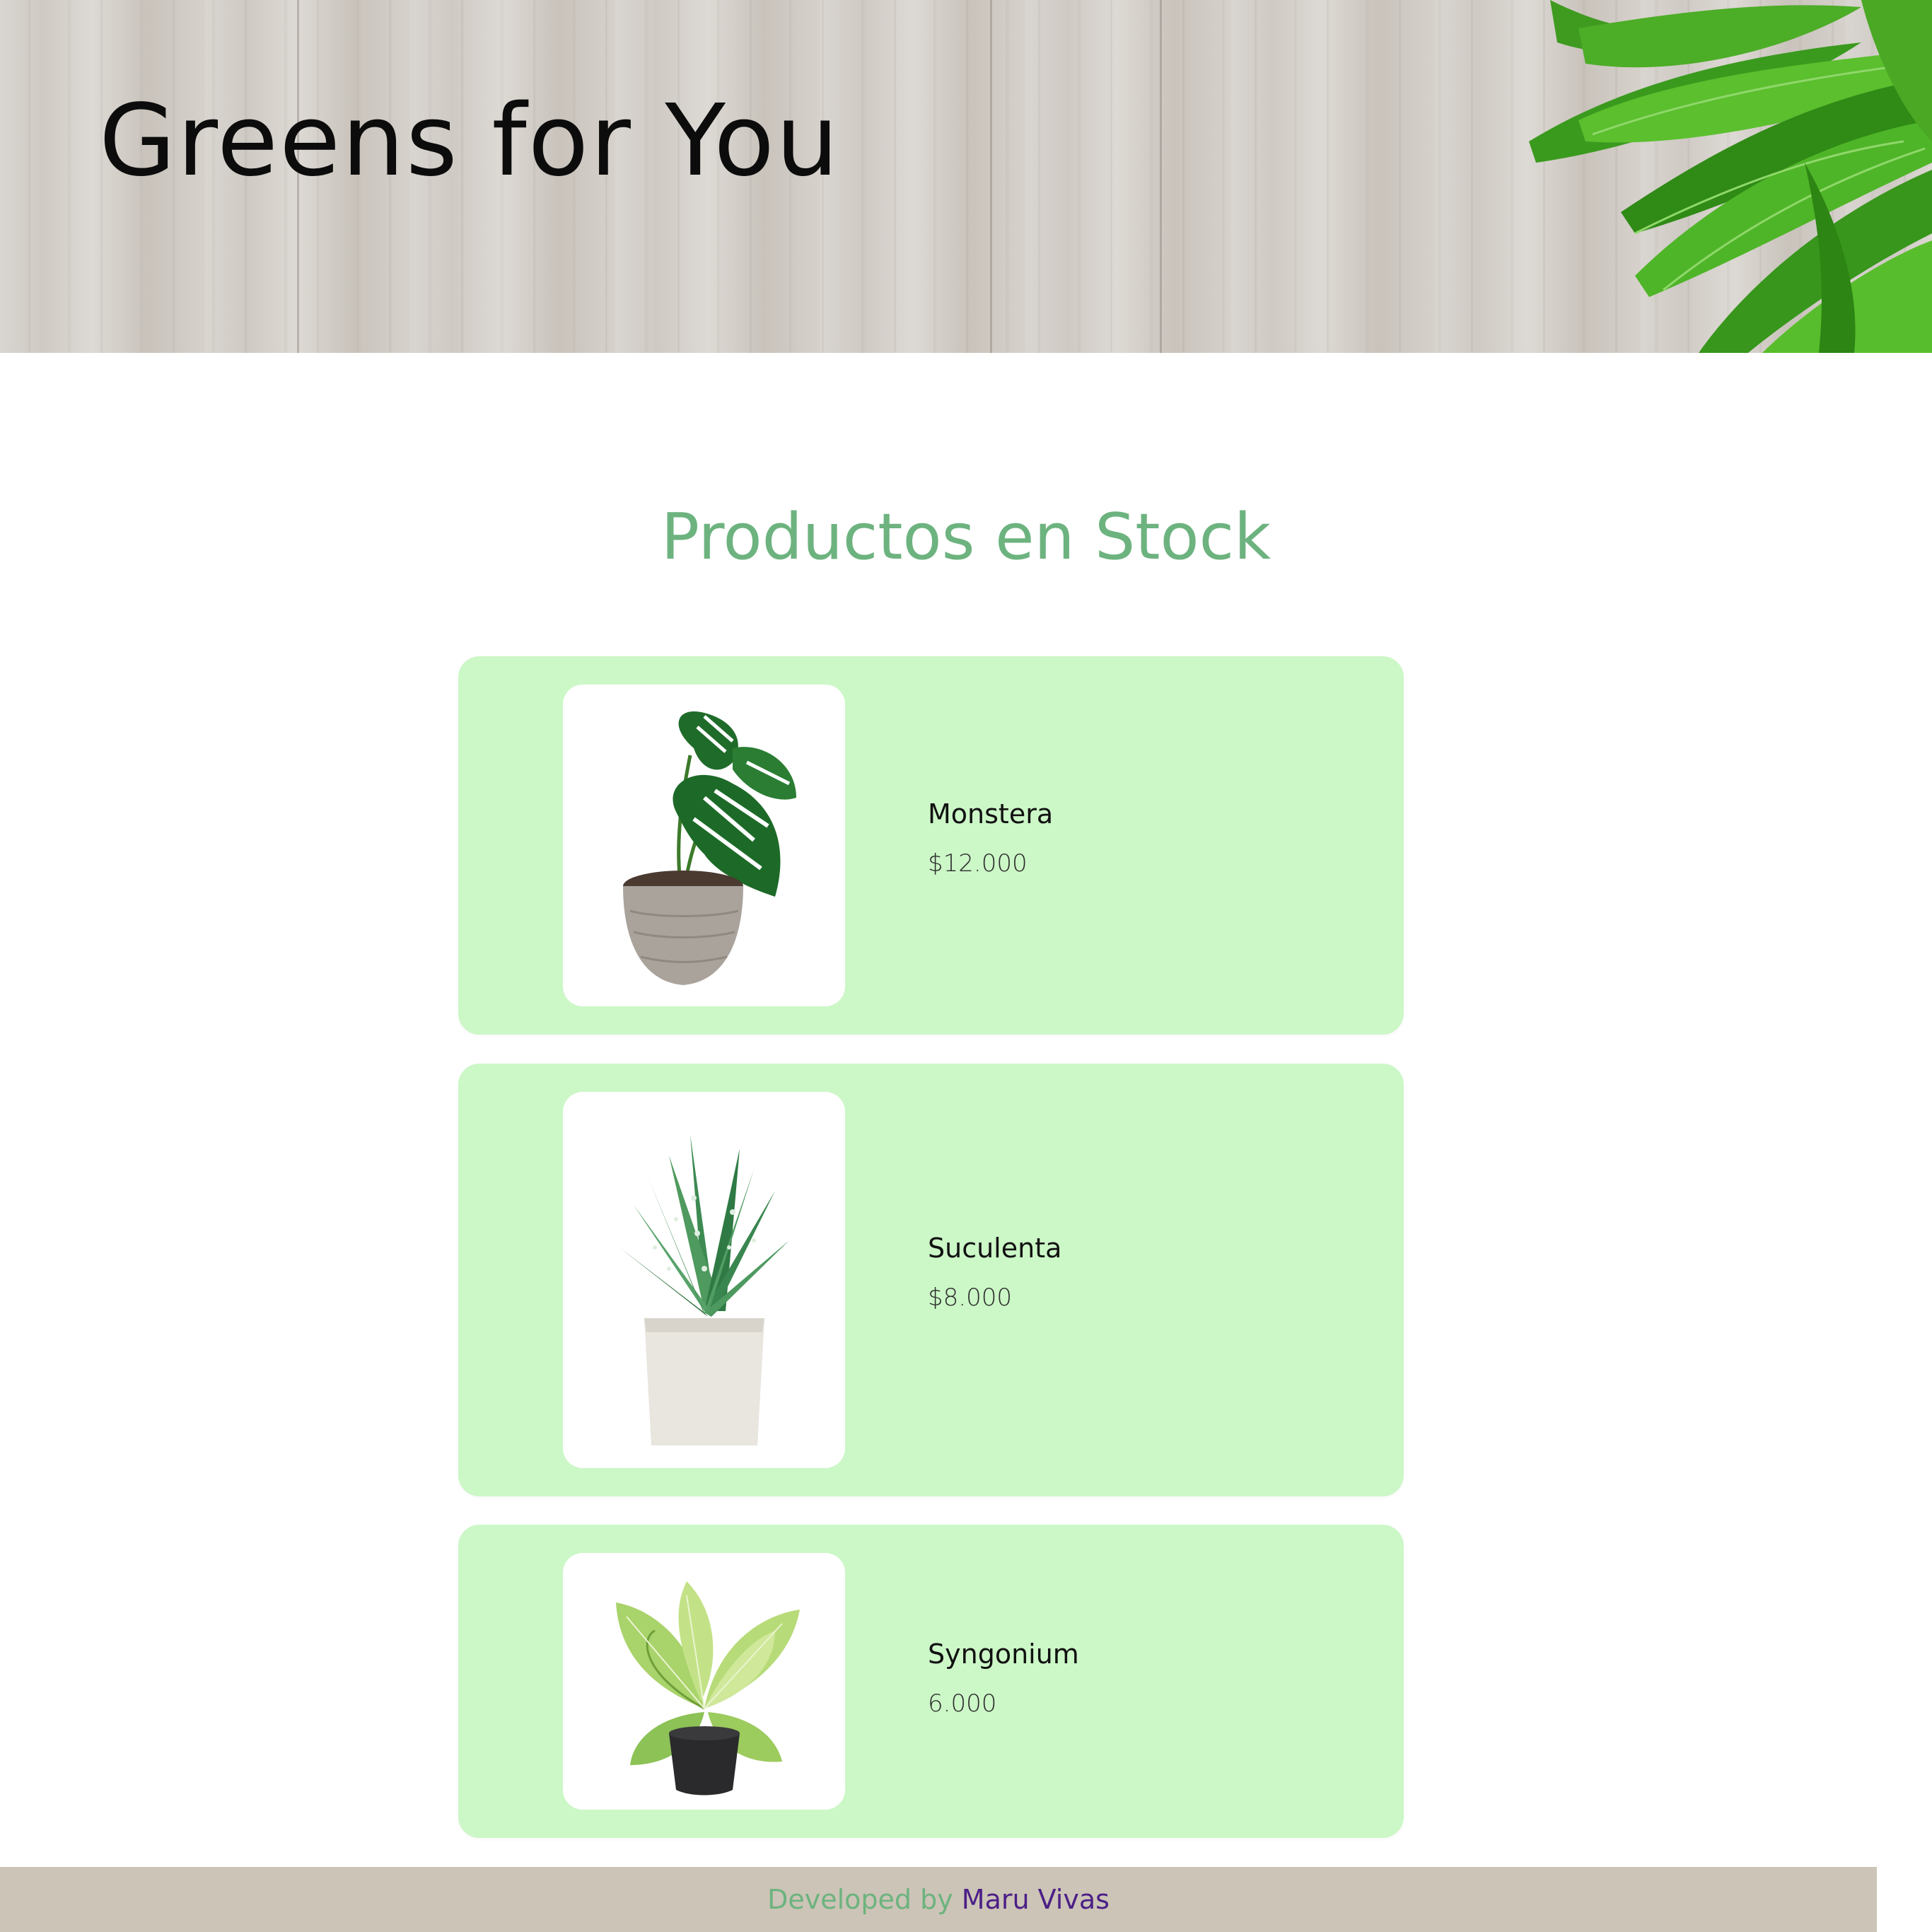 The width and height of the screenshot is (1932, 1932). What do you see at coordinates (994, 1272) in the screenshot?
I see `product-info: Suculenta $8.000` at bounding box center [994, 1272].